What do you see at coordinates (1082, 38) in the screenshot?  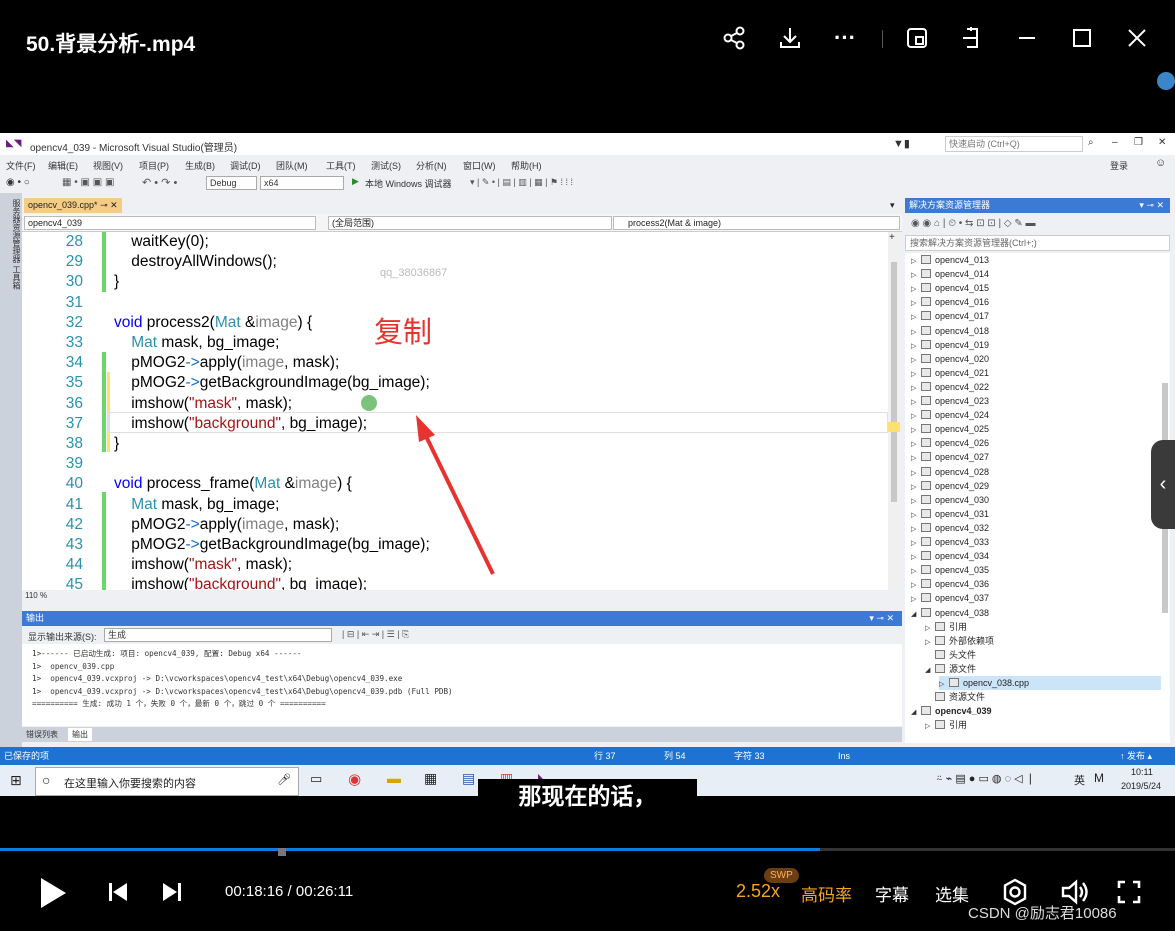 I see `maximize-icon` at bounding box center [1082, 38].